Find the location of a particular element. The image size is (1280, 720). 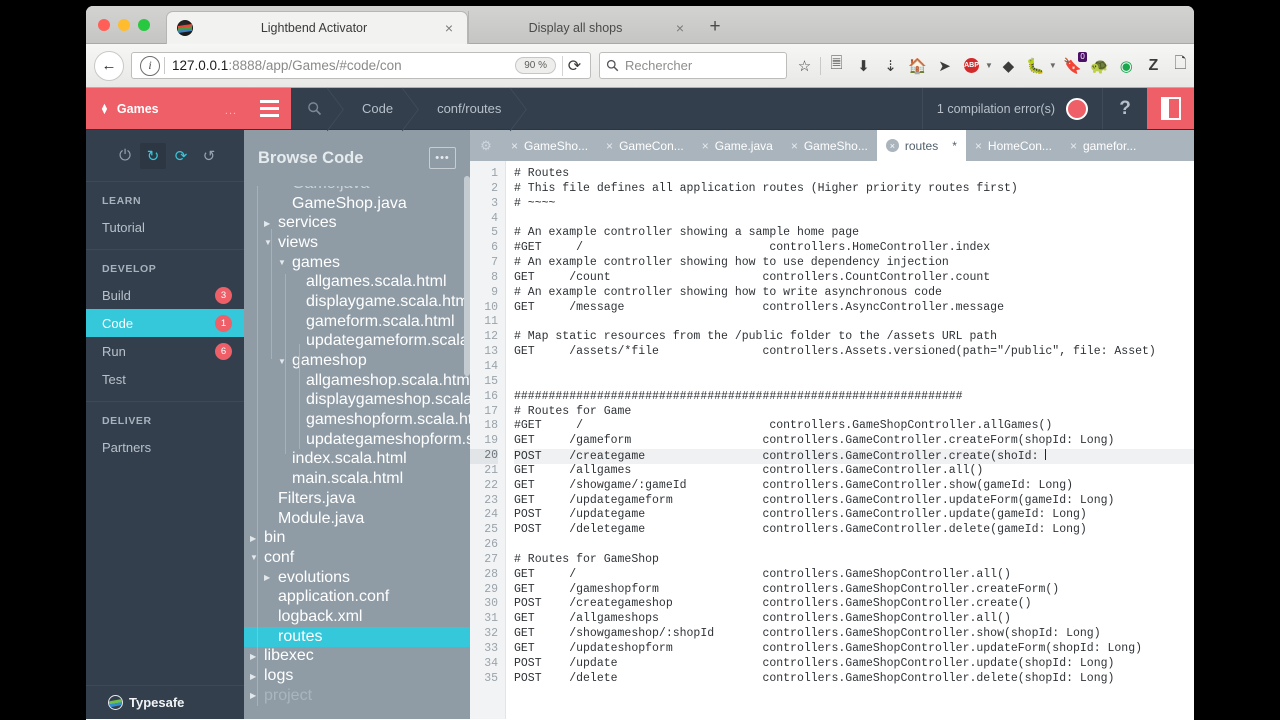

download-icon: ⇣ is located at coordinates (890, 66).